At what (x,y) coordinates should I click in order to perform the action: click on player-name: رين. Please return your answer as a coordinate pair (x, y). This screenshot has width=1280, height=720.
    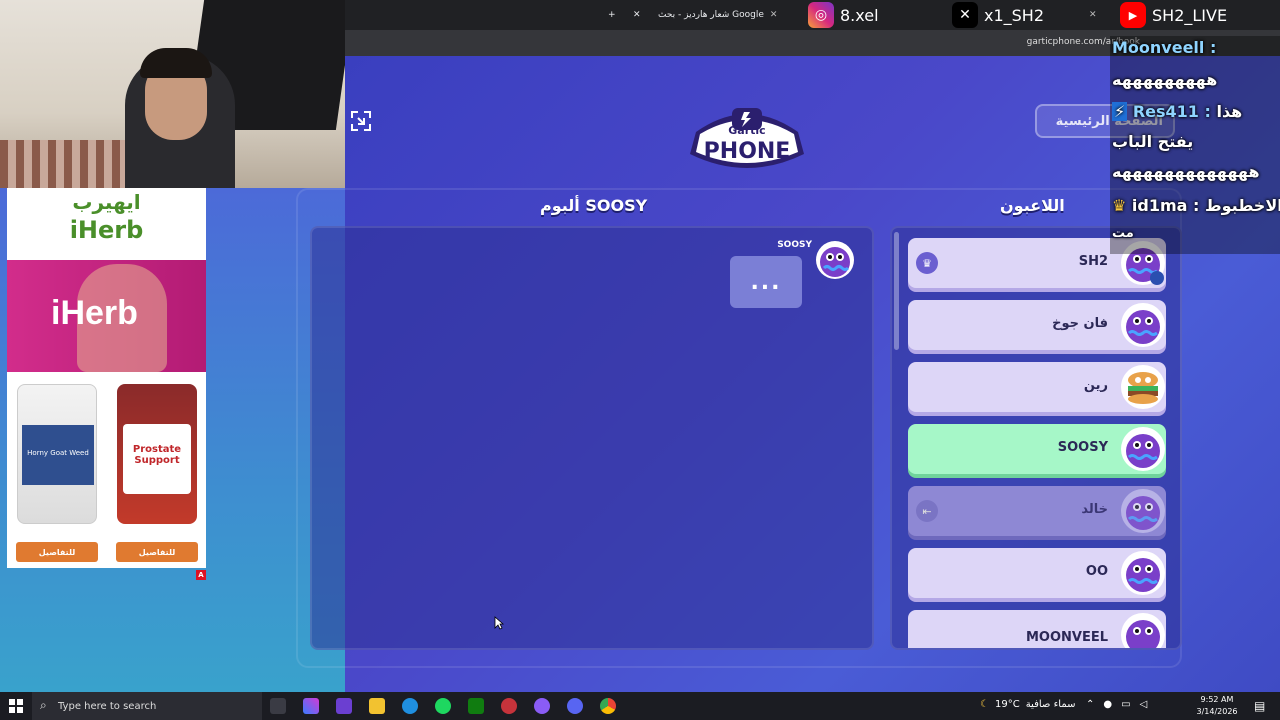
    Looking at the image, I should click on (1095, 385).